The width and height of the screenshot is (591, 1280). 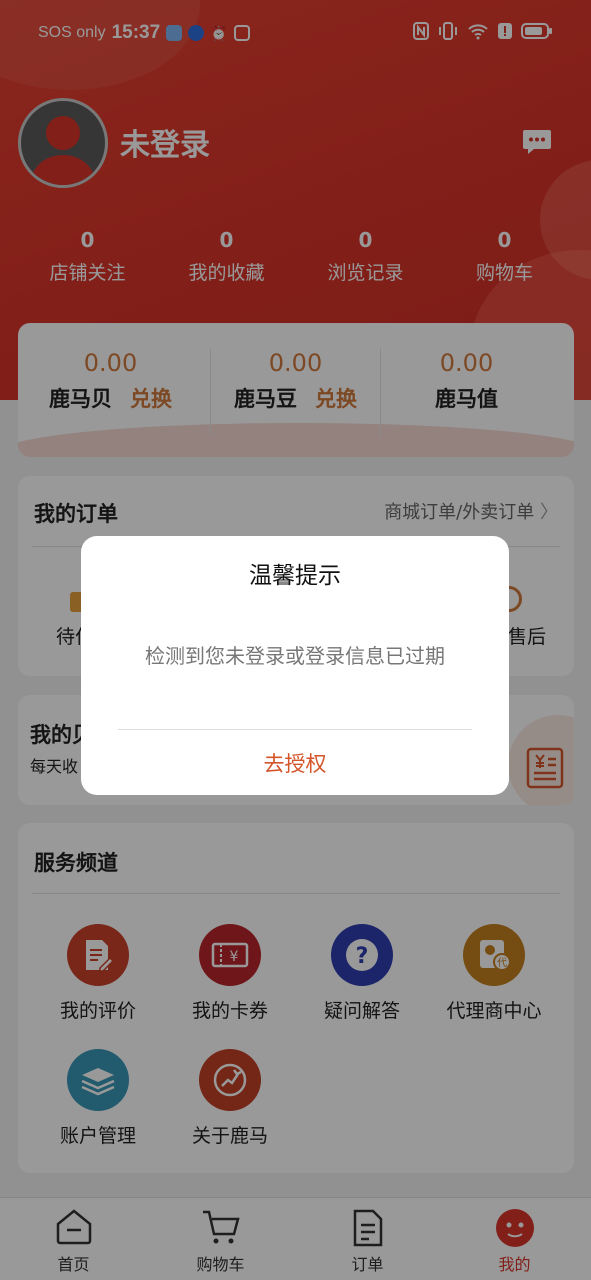 What do you see at coordinates (295, 656) in the screenshot?
I see `dialog-message: 检测到您未登录或登录信息已过期` at bounding box center [295, 656].